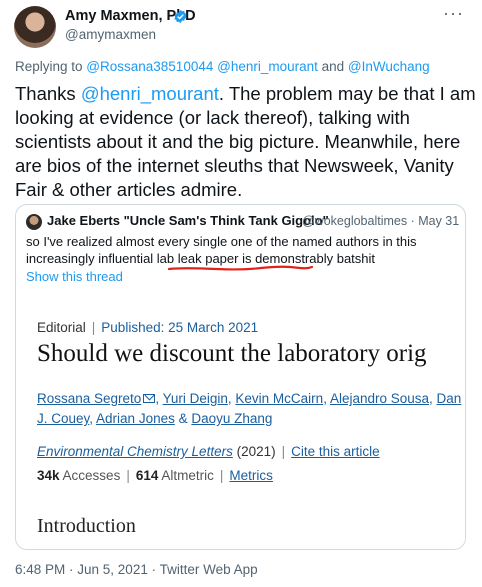  I want to click on show-thread-link: Show this thread, so click(74, 276).